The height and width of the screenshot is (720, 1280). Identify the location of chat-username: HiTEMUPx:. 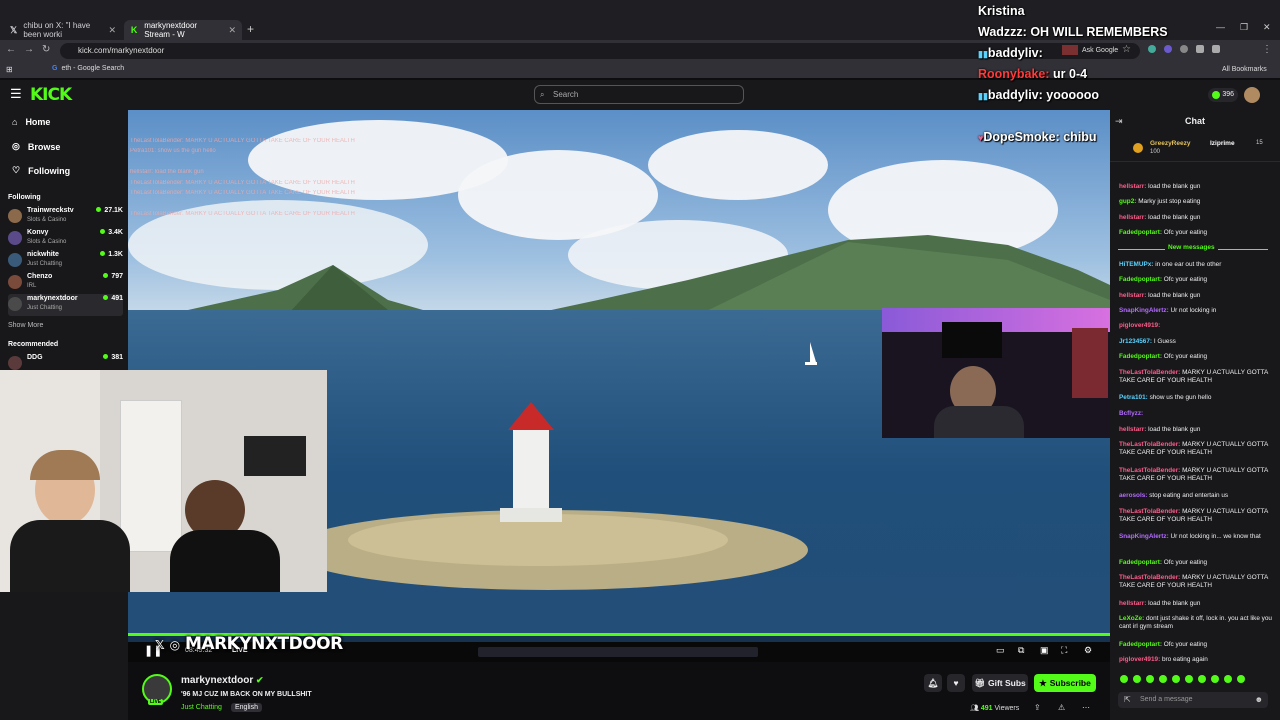
(1136, 264).